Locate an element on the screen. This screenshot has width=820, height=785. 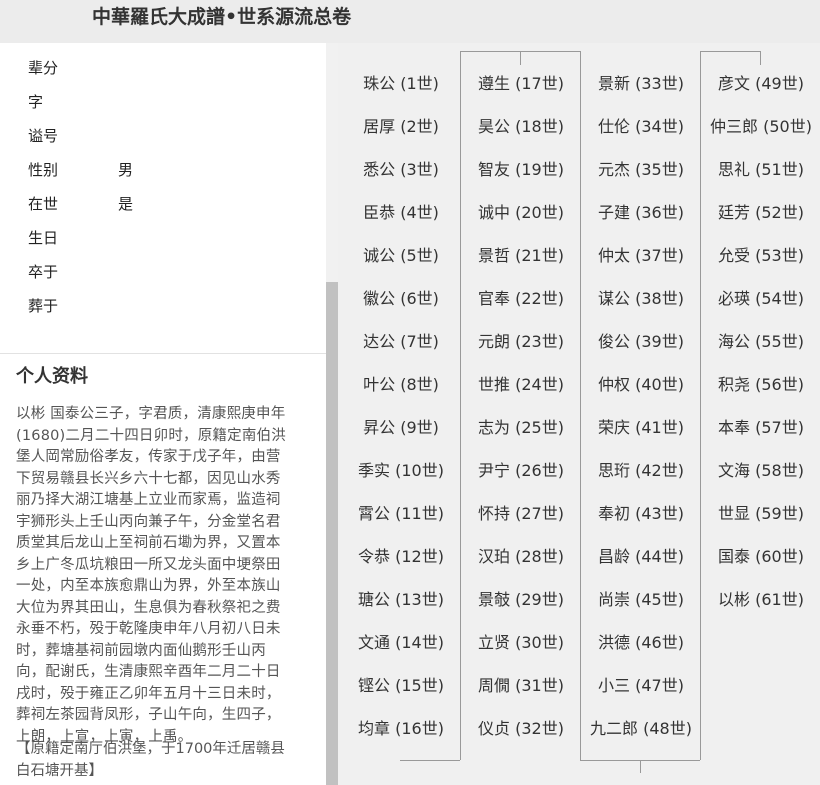
generation-entry: 以彬 (61世) is located at coordinates (761, 600).